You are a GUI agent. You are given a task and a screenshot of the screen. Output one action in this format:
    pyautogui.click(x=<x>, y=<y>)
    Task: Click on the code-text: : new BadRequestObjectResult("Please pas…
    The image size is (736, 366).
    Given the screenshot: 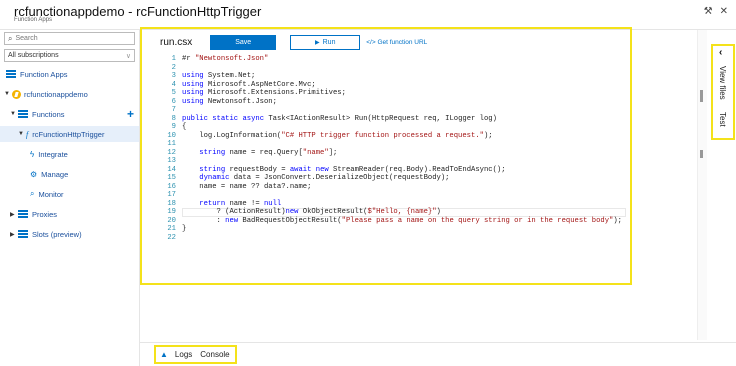 What is the action you would take?
    pyautogui.click(x=402, y=220)
    